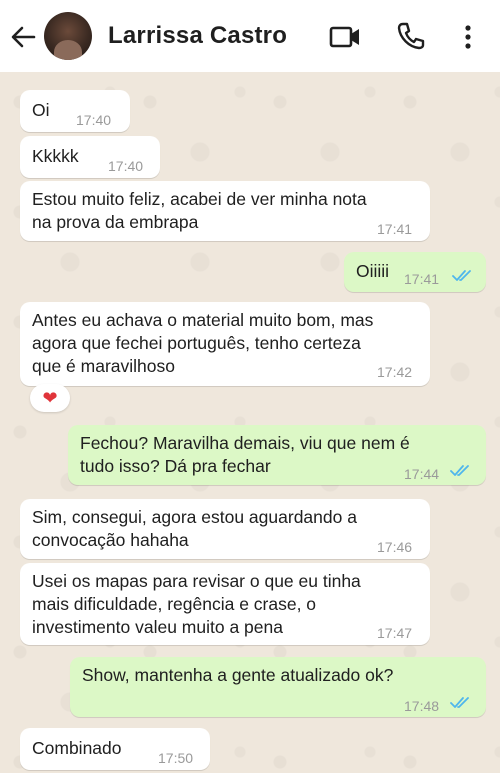  What do you see at coordinates (23, 37) in the screenshot?
I see `back-arrow-icon` at bounding box center [23, 37].